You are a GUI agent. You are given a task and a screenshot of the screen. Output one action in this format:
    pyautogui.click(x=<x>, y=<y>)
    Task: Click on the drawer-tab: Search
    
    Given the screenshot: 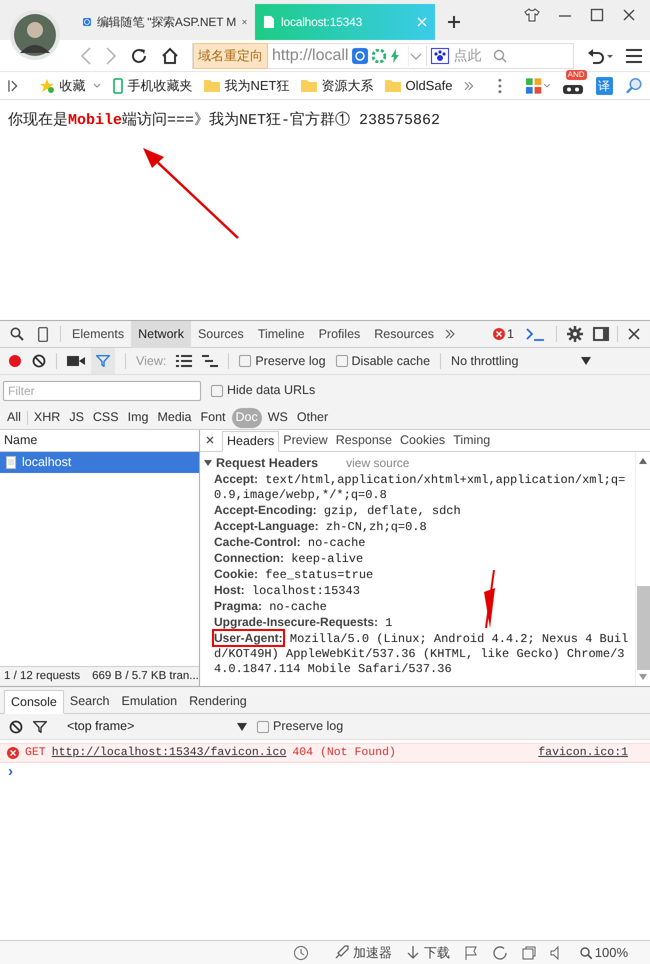 What is the action you would take?
    pyautogui.click(x=90, y=701)
    